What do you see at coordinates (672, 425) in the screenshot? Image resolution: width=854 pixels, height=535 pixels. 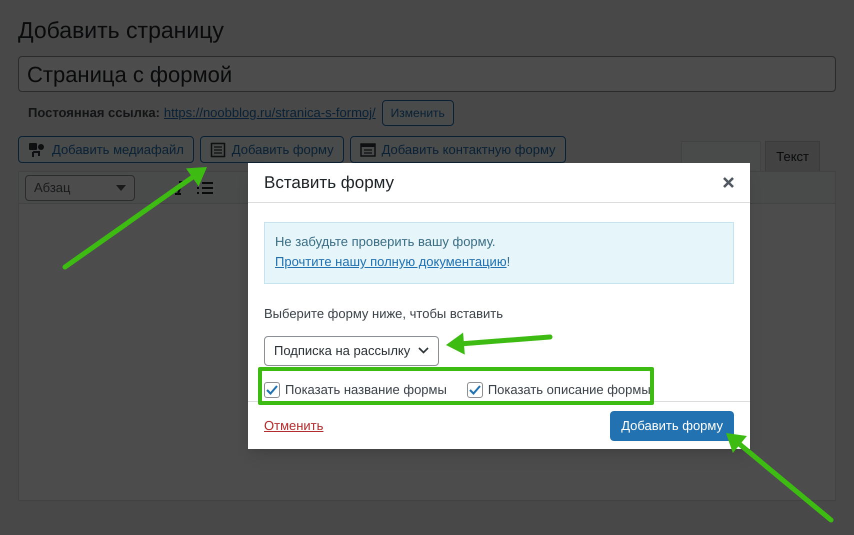 I see `add-form-button: Добавить форму` at bounding box center [672, 425].